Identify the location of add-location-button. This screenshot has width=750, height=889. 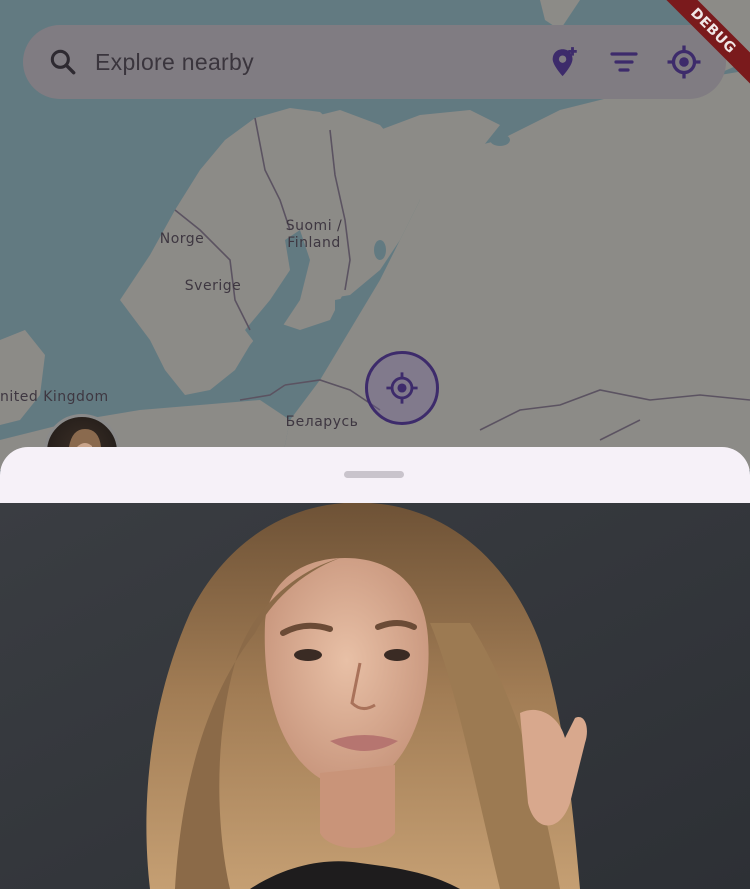
(564, 62).